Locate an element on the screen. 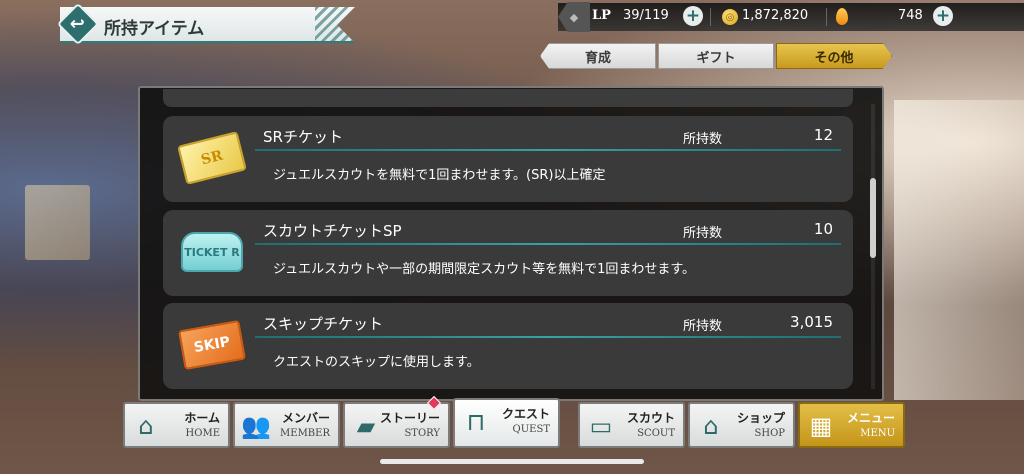  book-icon: ▰ is located at coordinates (366, 426).